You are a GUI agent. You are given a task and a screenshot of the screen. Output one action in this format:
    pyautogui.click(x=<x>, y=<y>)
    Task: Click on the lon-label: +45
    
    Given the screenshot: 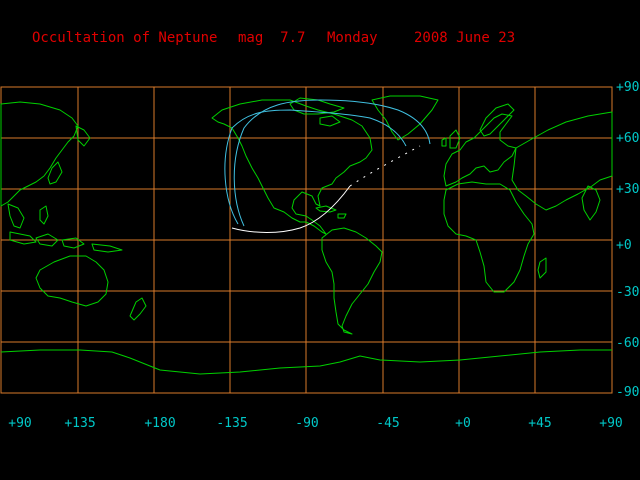 What is the action you would take?
    pyautogui.click(x=540, y=423)
    